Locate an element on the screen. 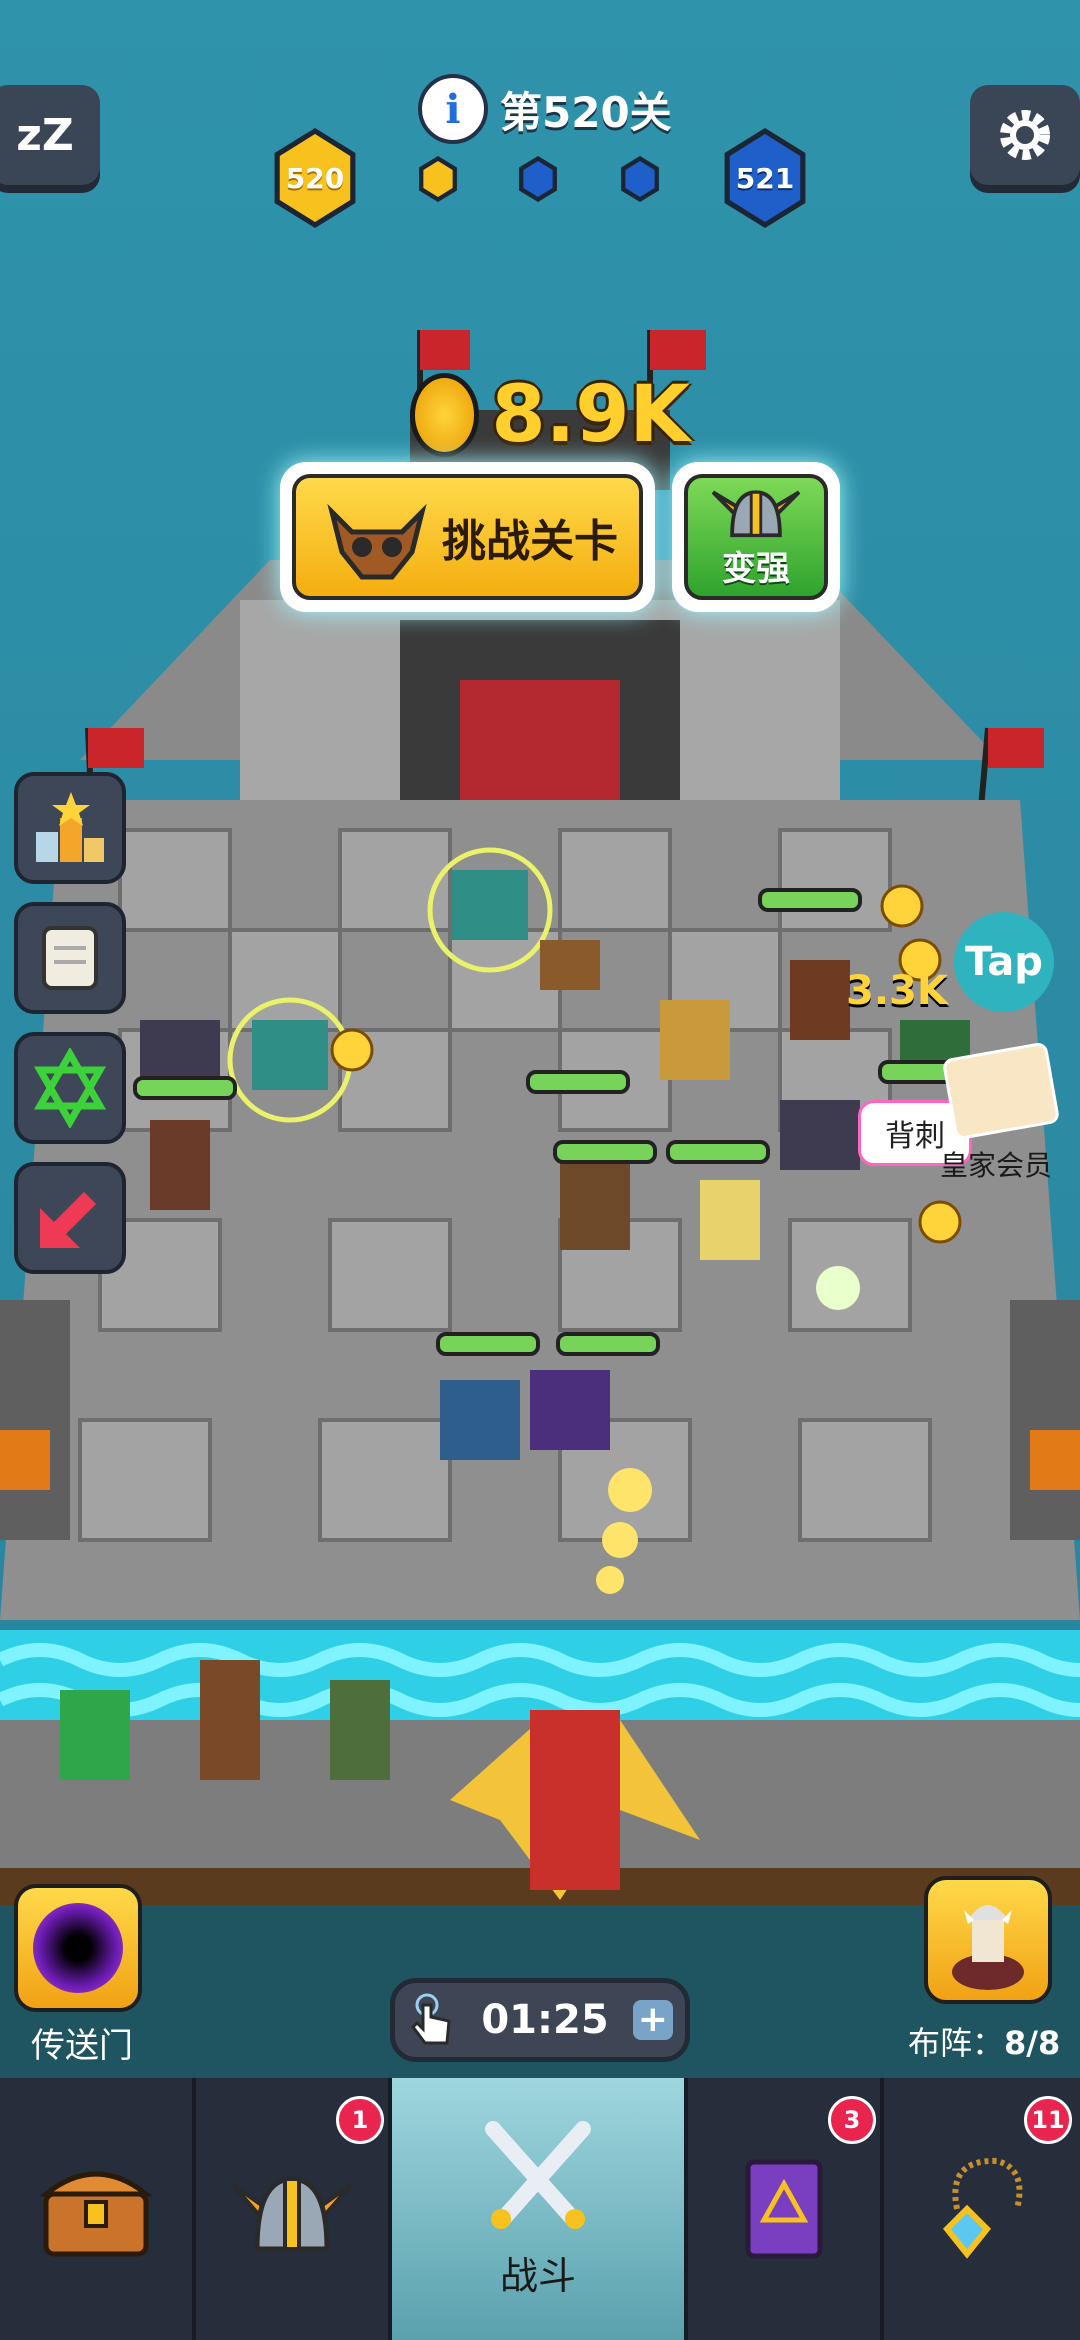  nav-chest is located at coordinates (98, 2209).